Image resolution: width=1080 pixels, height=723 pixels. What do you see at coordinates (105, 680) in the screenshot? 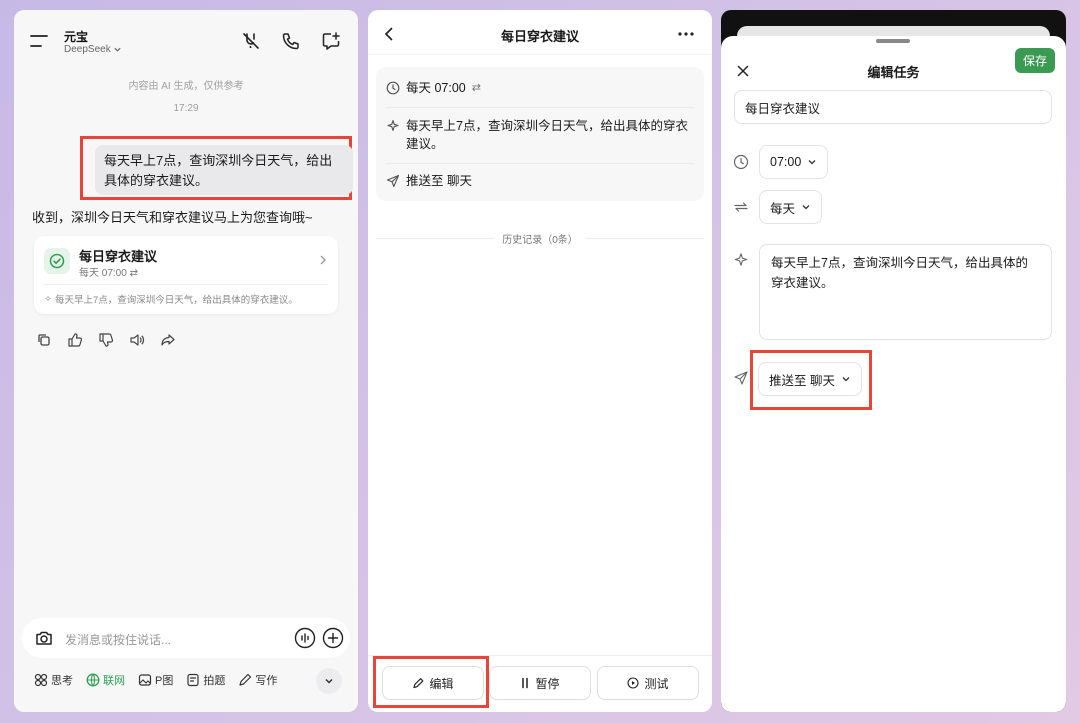
I see `tool-web: 联网` at bounding box center [105, 680].